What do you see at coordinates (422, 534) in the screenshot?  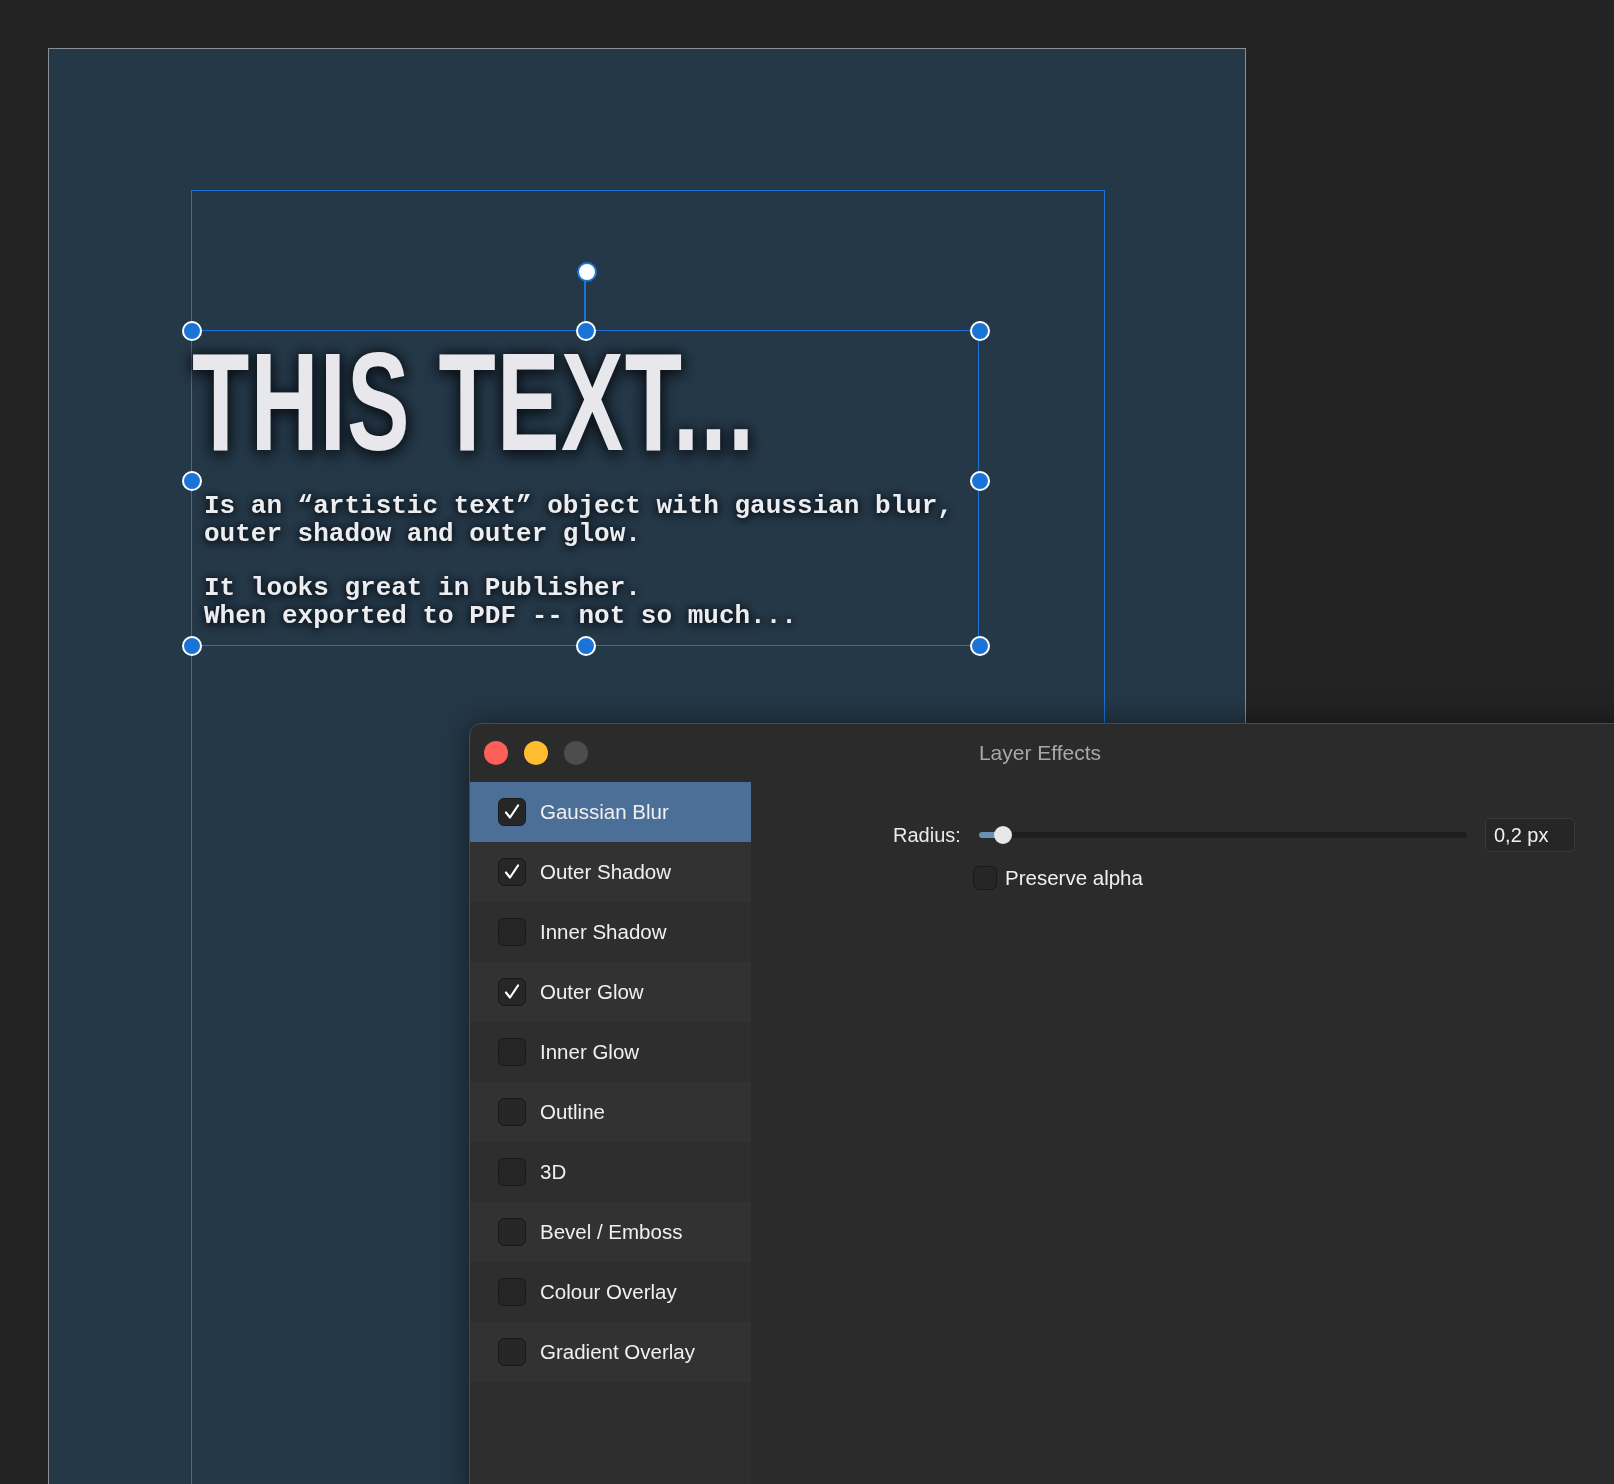 I see `artistic-text-line: outer shadow and outer glow.` at bounding box center [422, 534].